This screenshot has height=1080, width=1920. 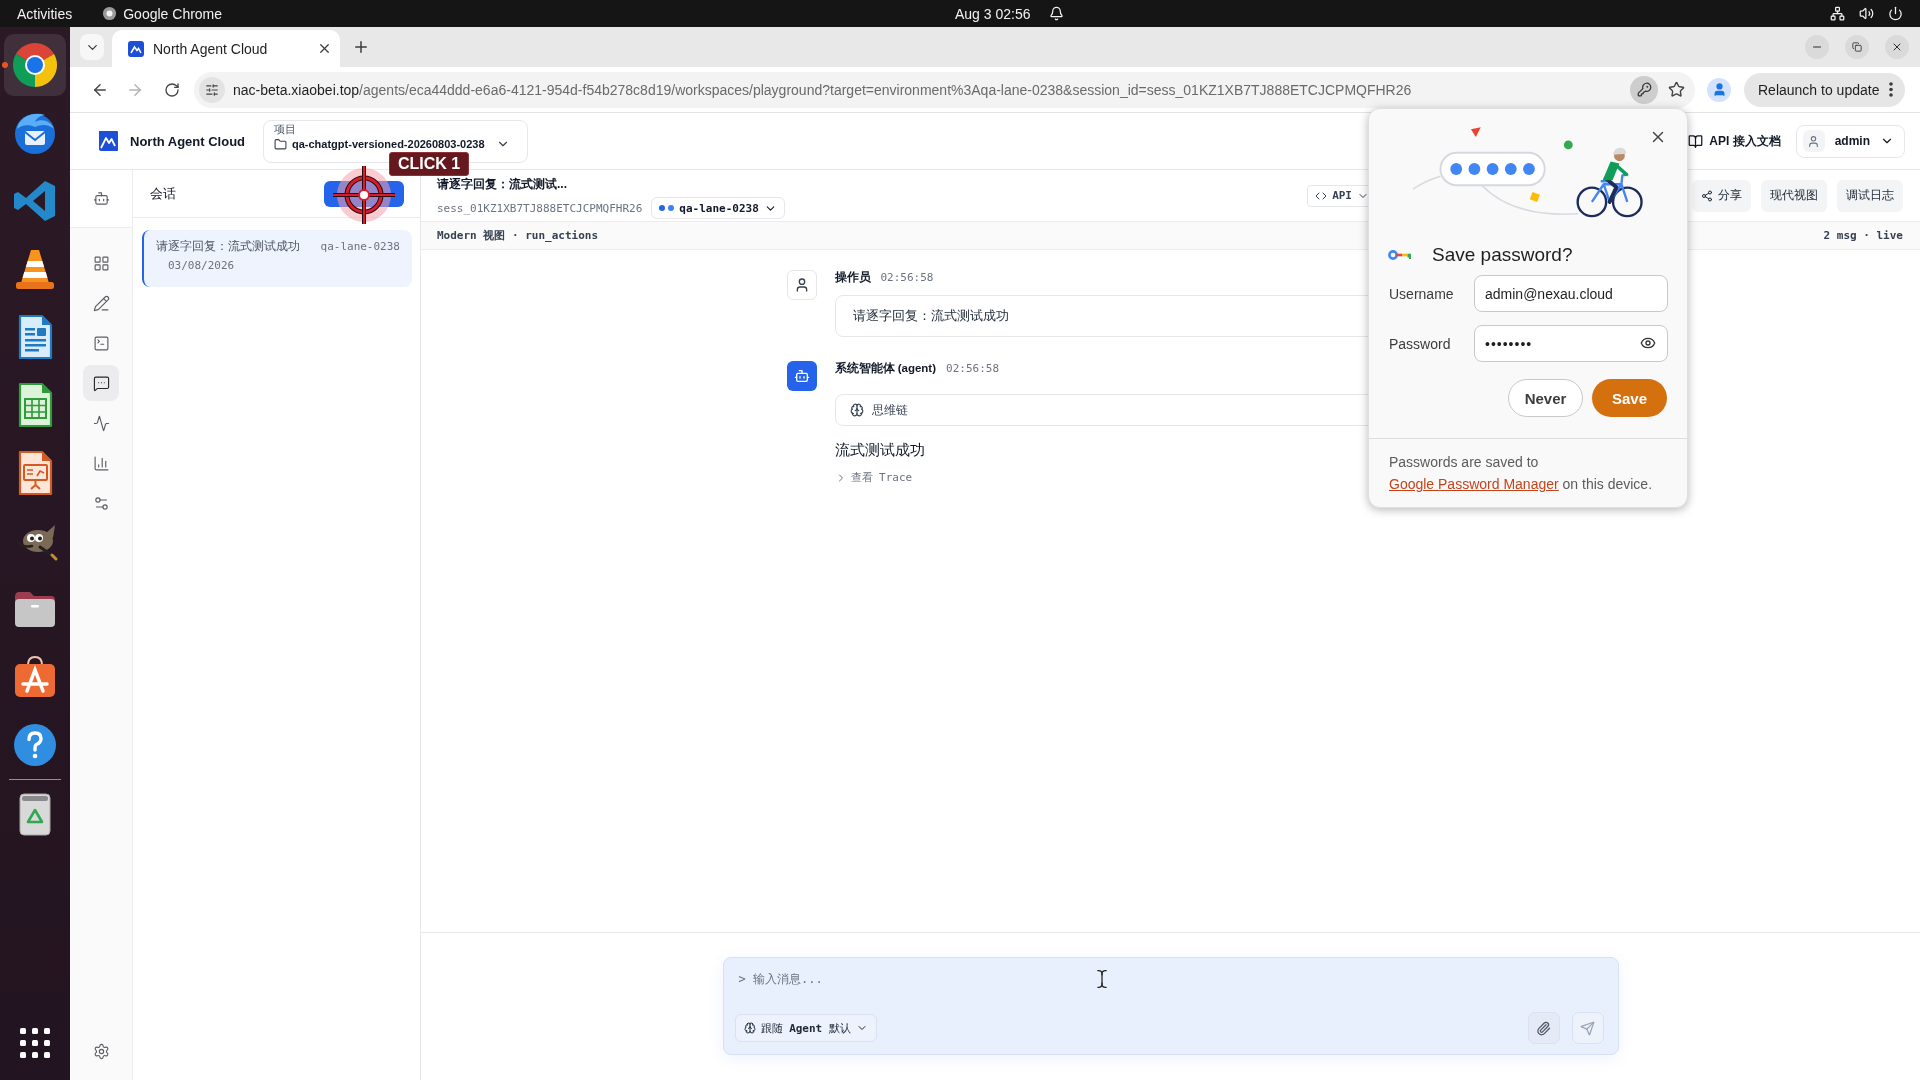 I want to click on app-grid-icon, so click(x=35, y=1043).